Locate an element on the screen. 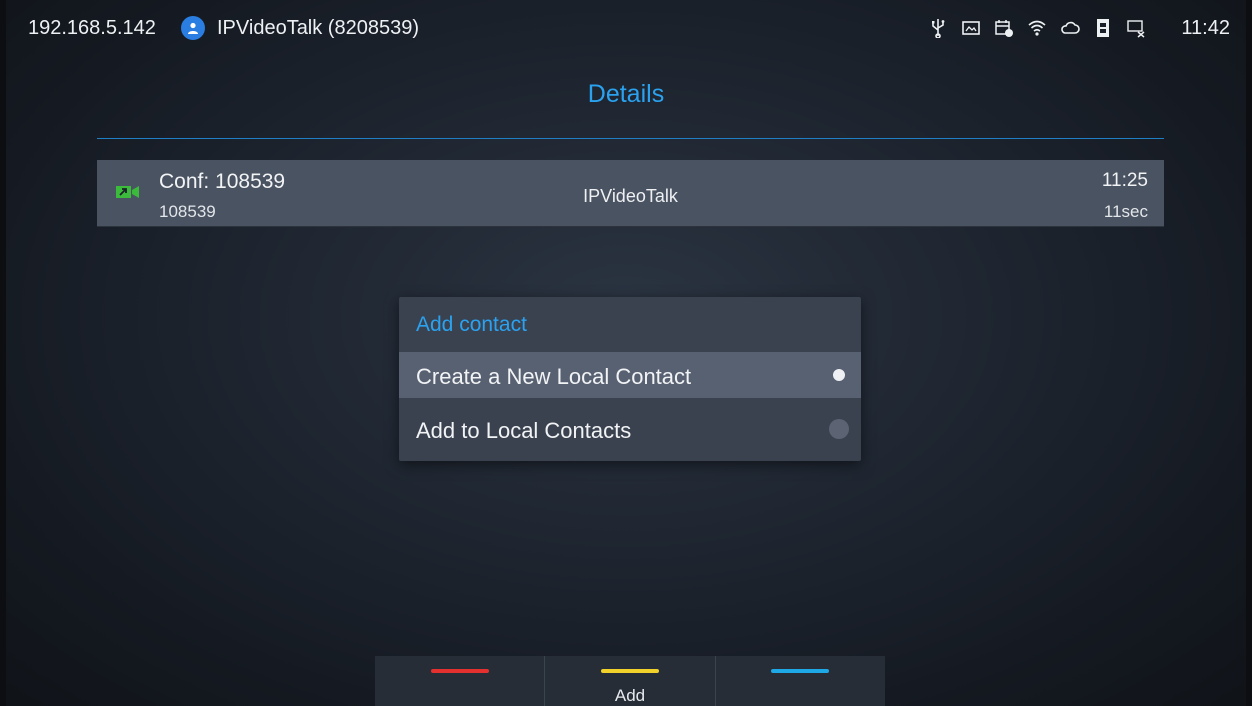 The height and width of the screenshot is (706, 1252). ip-address: 192.168.5.142 is located at coordinates (92, 28).